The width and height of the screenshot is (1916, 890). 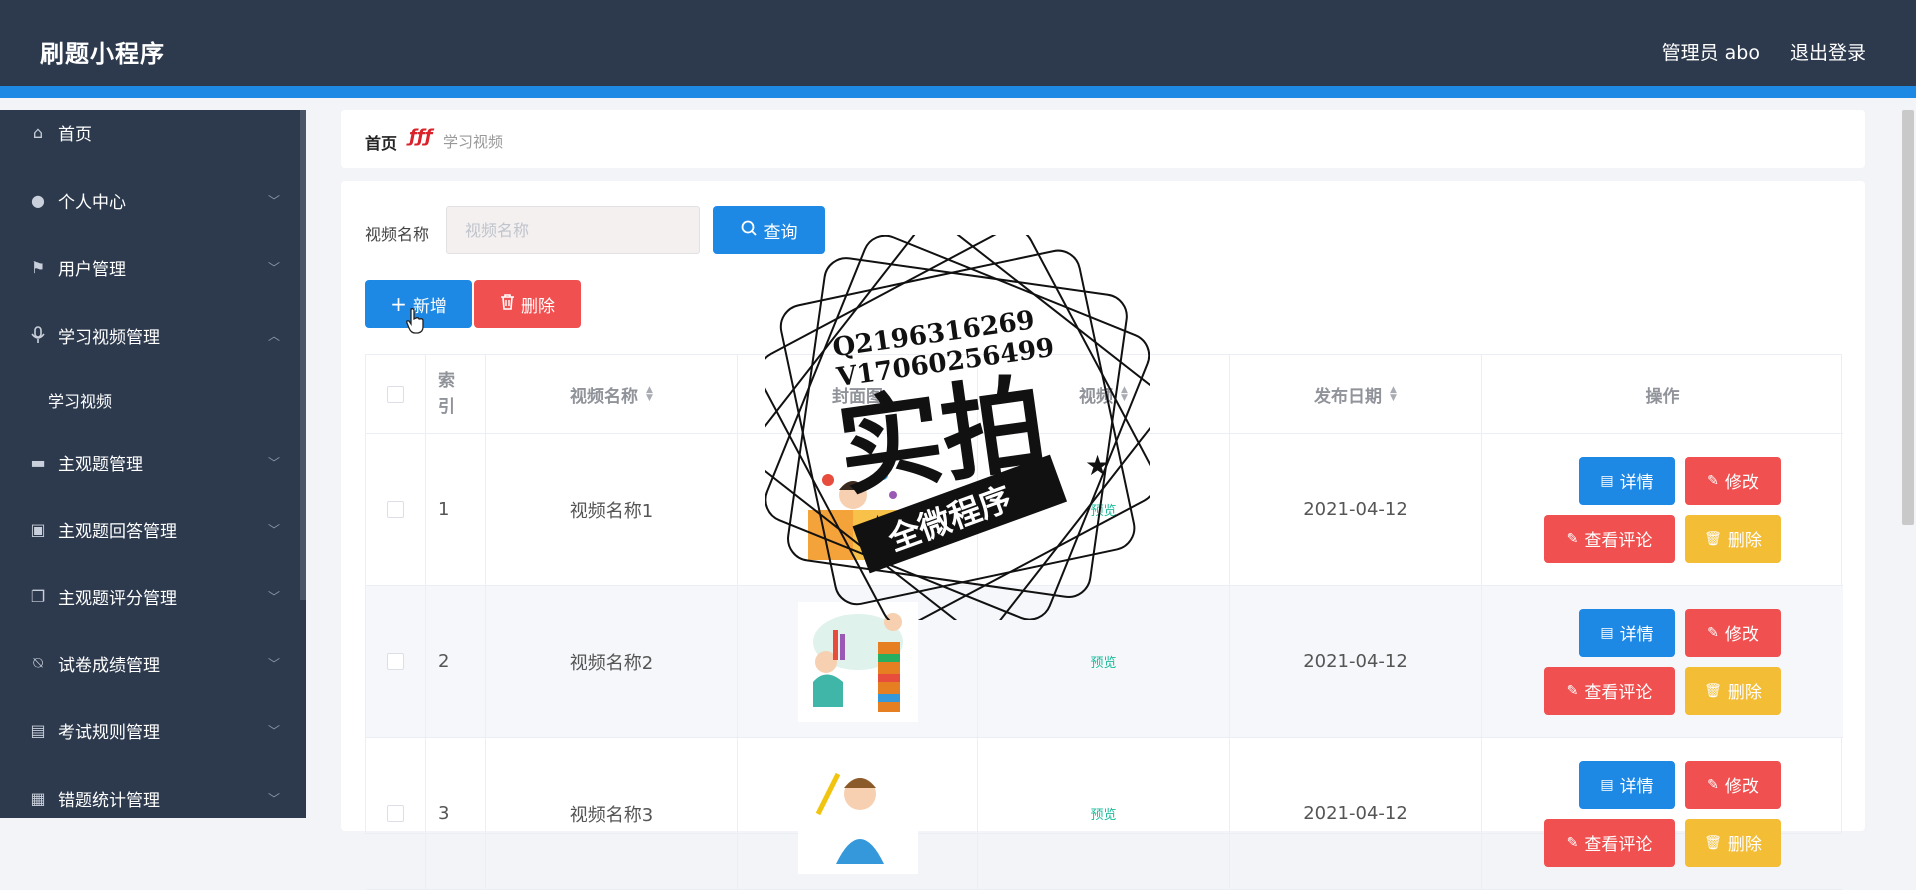 I want to click on microphone-icon, so click(x=38, y=335).